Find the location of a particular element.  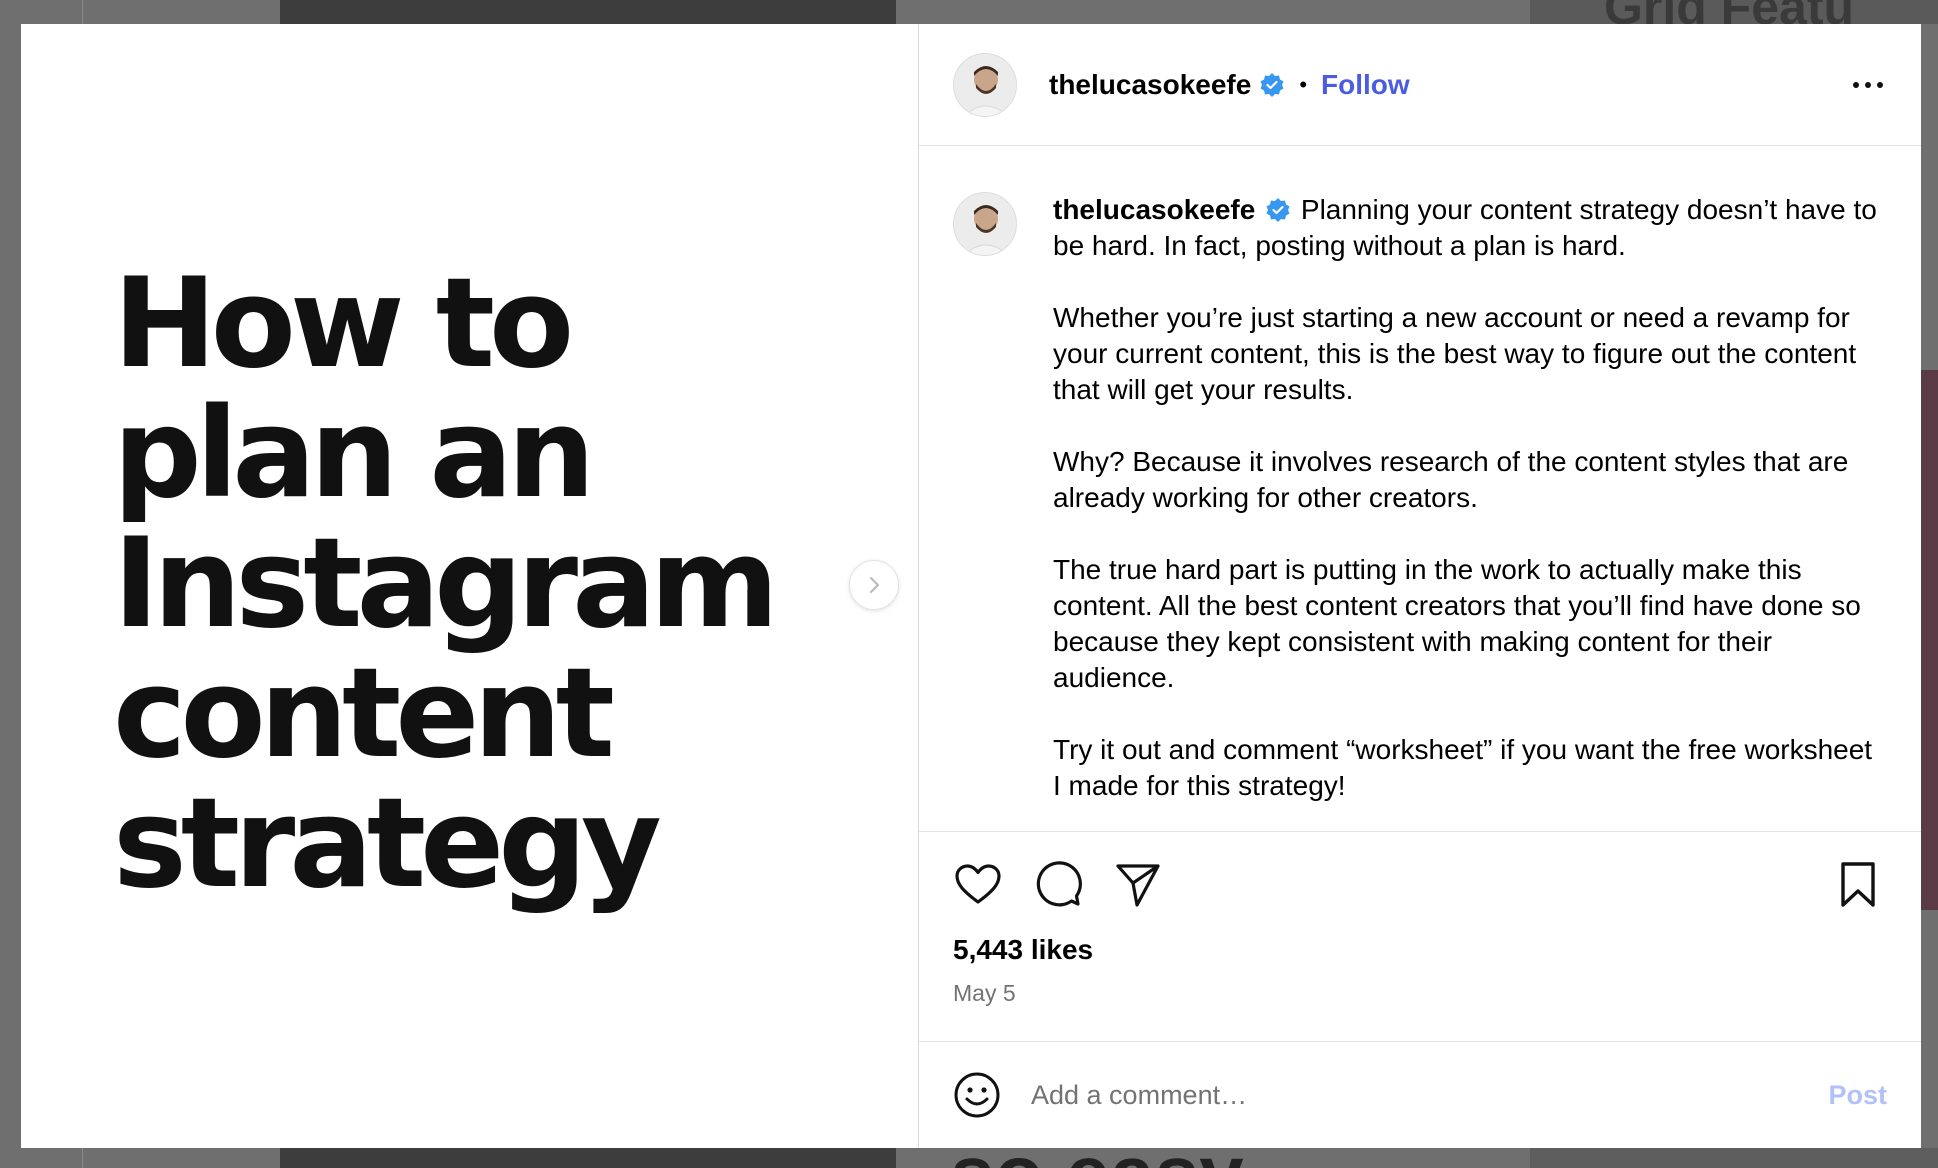

background-tile-right-edge is located at coordinates (1929, 640).